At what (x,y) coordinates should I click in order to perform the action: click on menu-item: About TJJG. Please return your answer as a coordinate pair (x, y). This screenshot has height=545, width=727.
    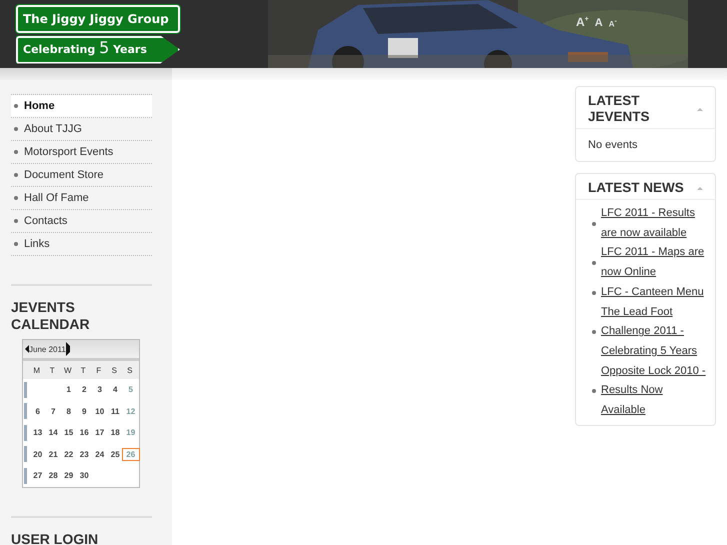
    Looking at the image, I should click on (81, 129).